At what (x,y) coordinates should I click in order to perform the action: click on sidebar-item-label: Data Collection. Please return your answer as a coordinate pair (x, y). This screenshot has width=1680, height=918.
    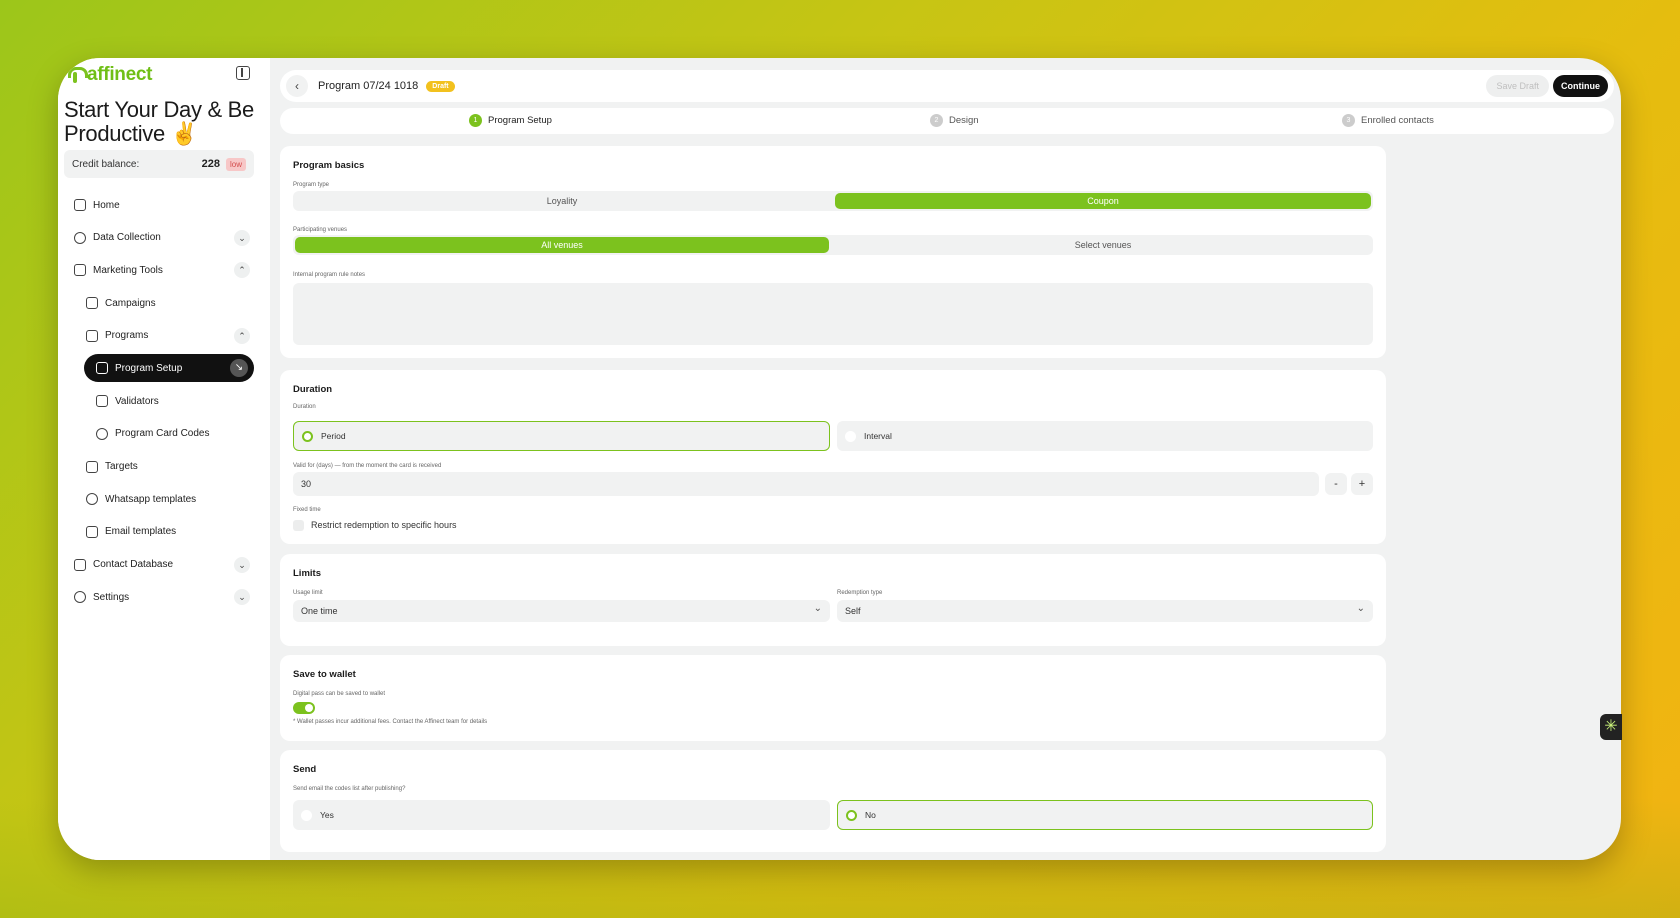
    Looking at the image, I should click on (127, 238).